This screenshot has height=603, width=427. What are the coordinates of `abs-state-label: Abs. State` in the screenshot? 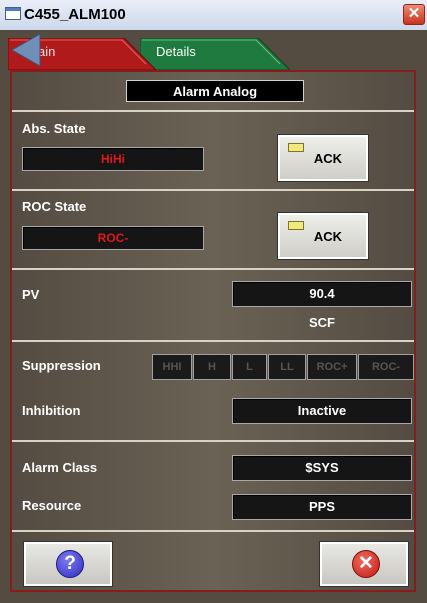 It's located at (54, 128).